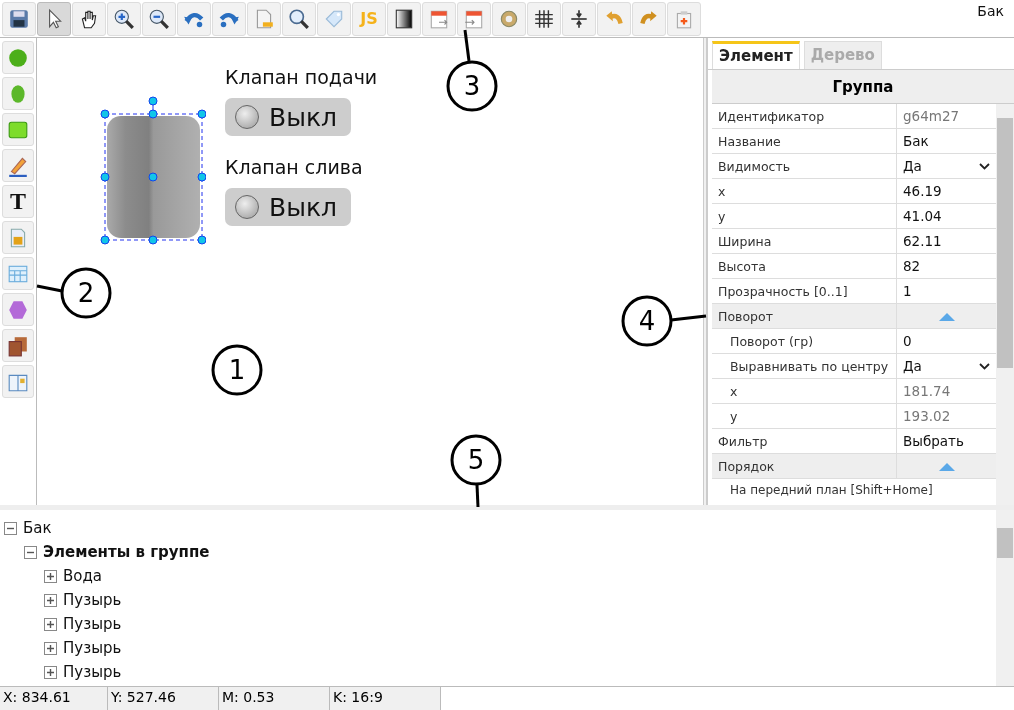 This screenshot has width=1014, height=710. I want to click on document-title: Бак, so click(990, 11).